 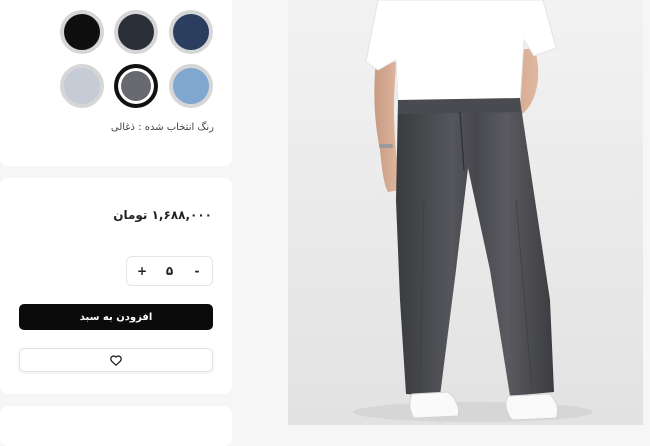 What do you see at coordinates (136, 86) in the screenshot?
I see `color-swatch-dark-gray` at bounding box center [136, 86].